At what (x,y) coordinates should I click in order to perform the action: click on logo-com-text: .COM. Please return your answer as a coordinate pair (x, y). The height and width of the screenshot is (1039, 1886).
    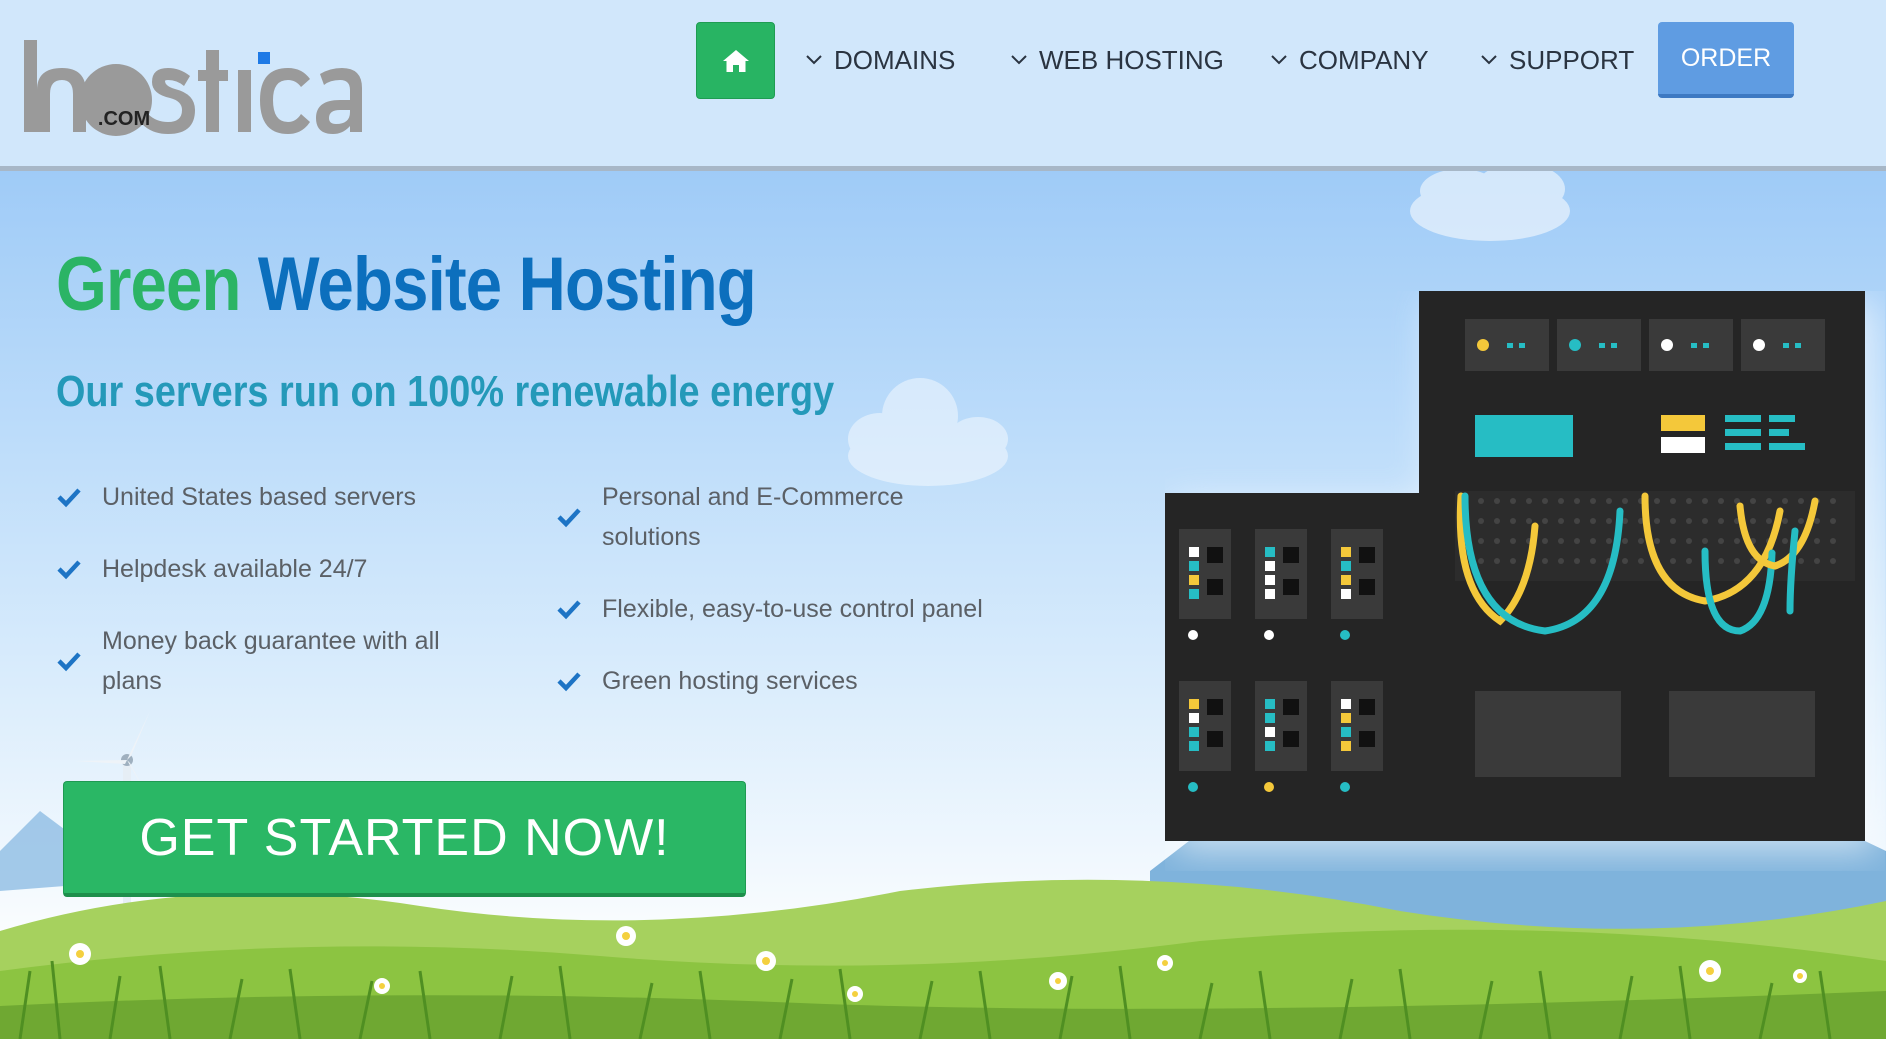
    Looking at the image, I should click on (124, 119).